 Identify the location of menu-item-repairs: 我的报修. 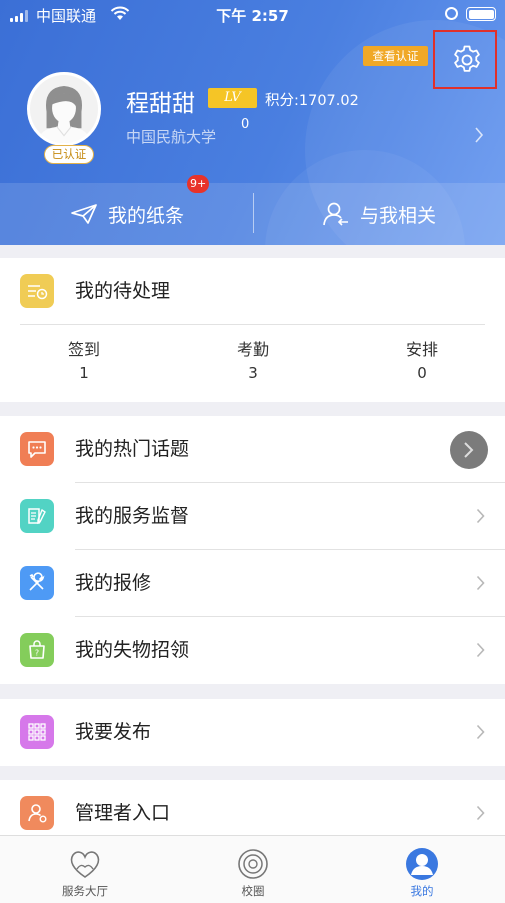
(252, 583).